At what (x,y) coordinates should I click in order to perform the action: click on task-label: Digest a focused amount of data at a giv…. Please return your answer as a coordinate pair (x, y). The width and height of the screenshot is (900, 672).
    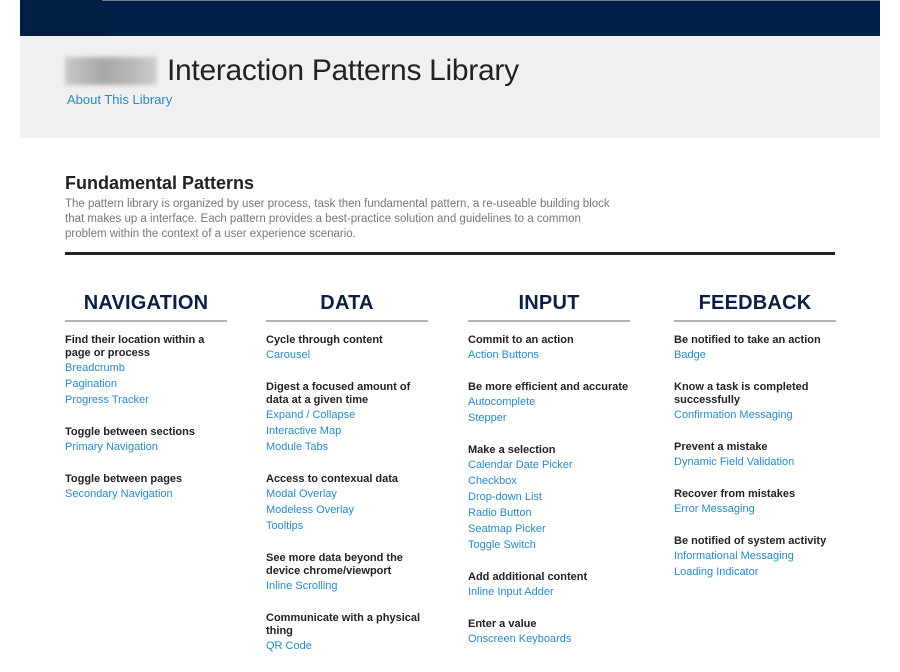
    Looking at the image, I should click on (338, 393).